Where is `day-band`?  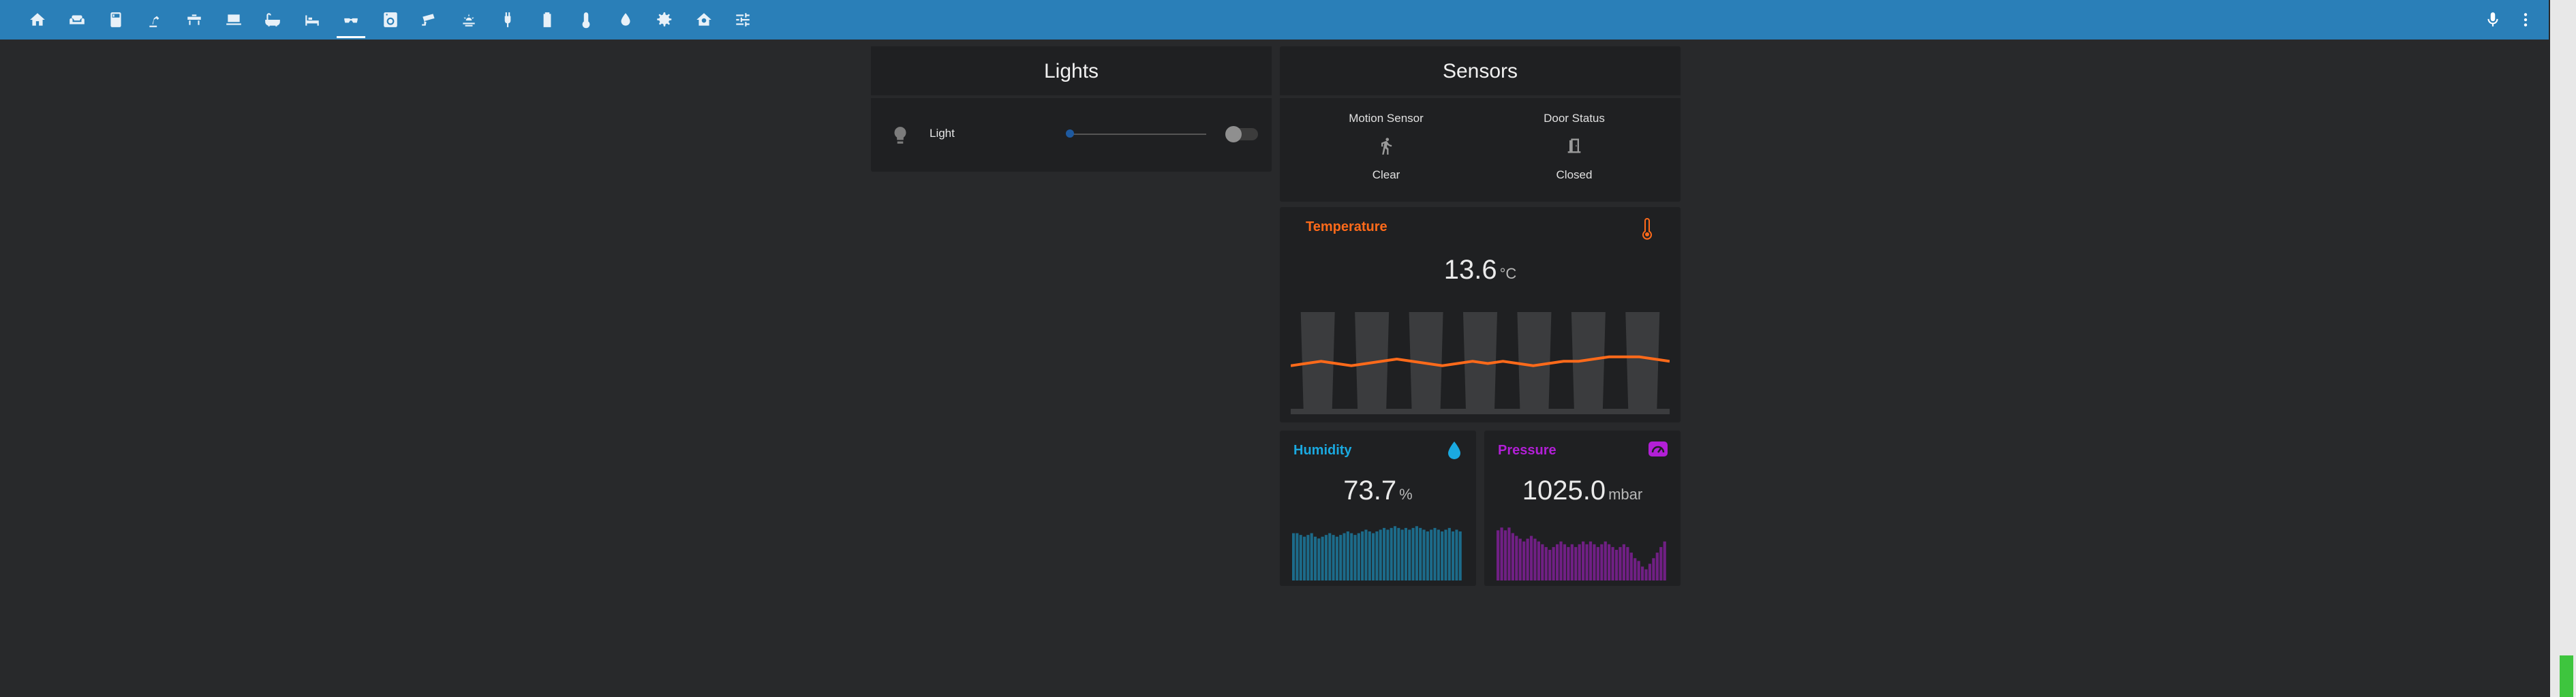
day-band is located at coordinates (1642, 361).